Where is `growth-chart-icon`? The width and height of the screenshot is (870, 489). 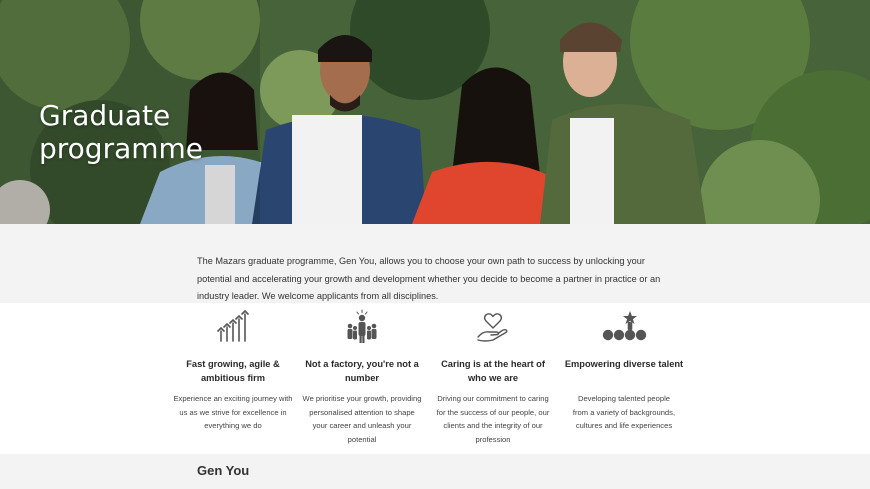 growth-chart-icon is located at coordinates (233, 325).